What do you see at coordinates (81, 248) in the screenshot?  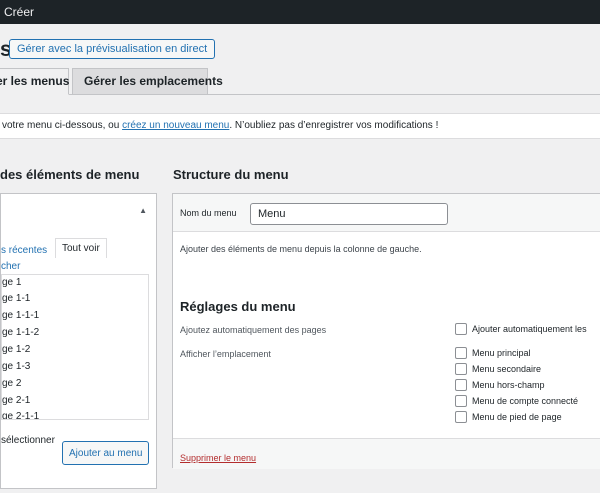 I see `tab-view-all: Tout voir` at bounding box center [81, 248].